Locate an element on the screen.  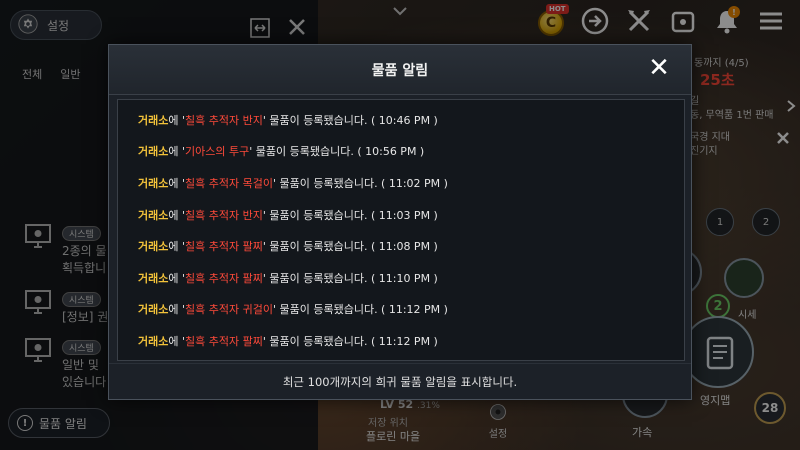
alert-row: 거래소 에 ' 기아스의 투구 ' 물품이 등록됐습니다. ( 10:56 PM ) is located at coordinates (401, 152).